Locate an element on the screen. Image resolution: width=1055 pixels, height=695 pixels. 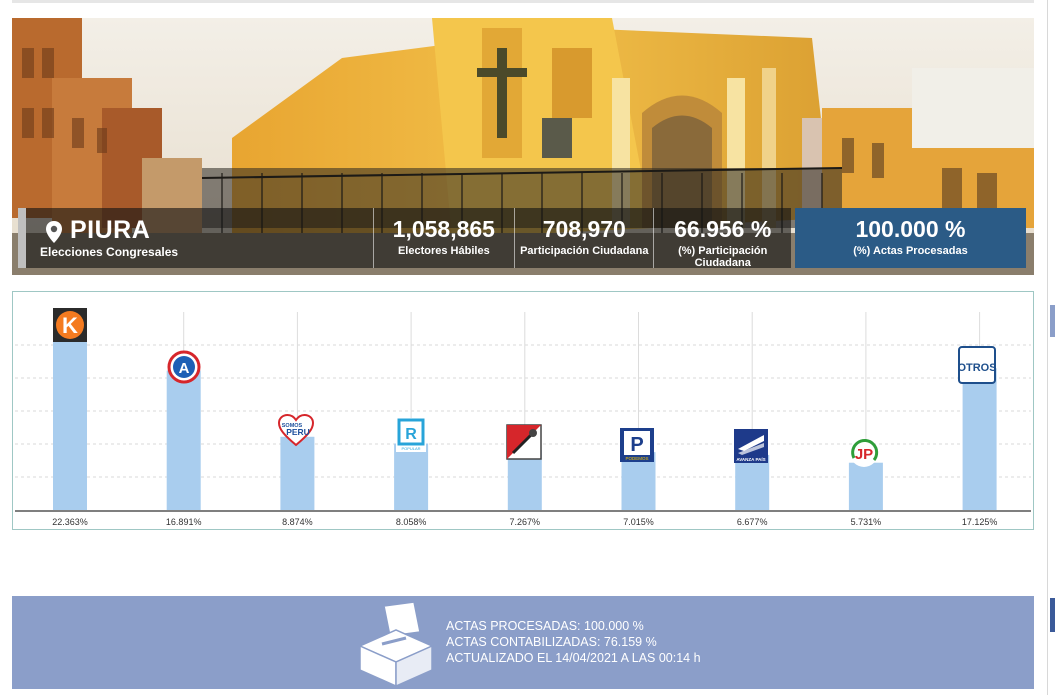
bar-value-label: 8.874% is located at coordinates (297, 522).